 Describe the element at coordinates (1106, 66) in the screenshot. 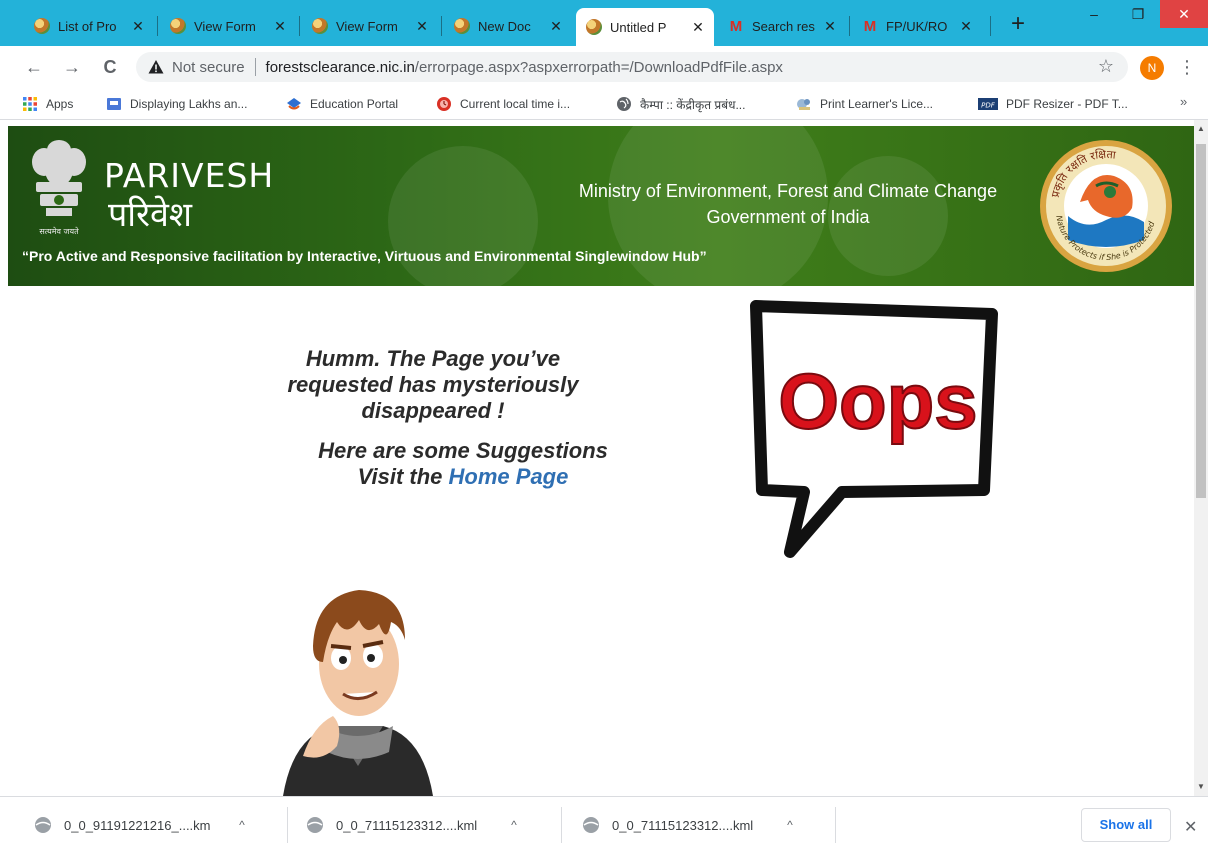

I see `bookmark-star-icon: ☆` at that location.